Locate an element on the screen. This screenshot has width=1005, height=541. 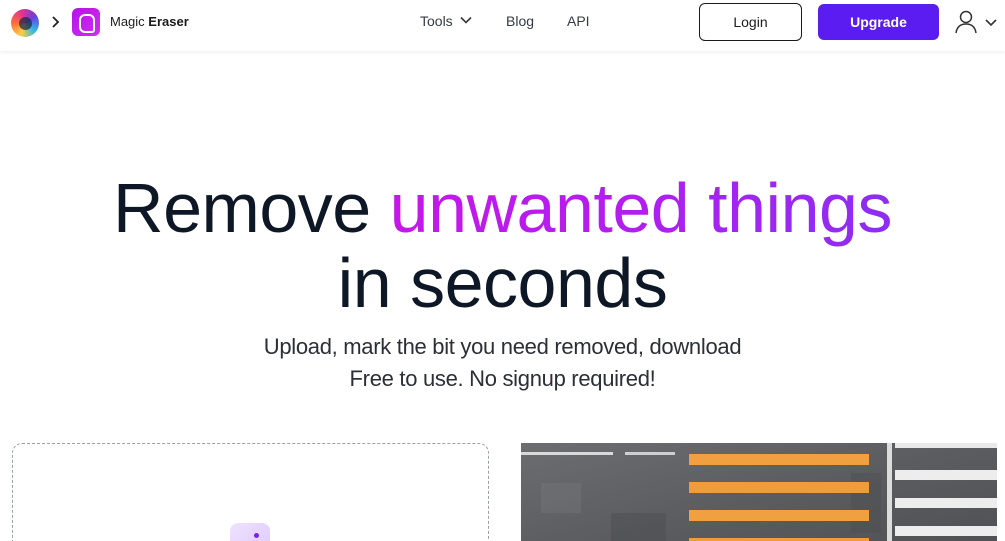
upgrade-button: Upgrade is located at coordinates (878, 22).